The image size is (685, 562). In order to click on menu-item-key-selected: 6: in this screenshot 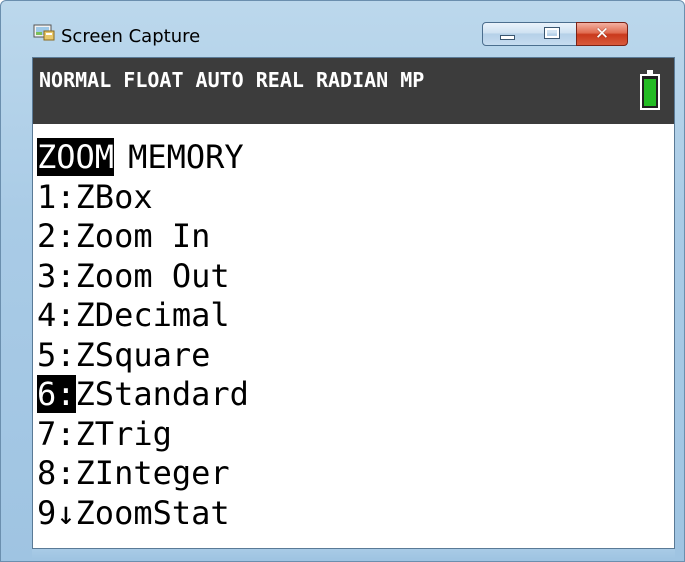, I will do `click(56, 394)`.